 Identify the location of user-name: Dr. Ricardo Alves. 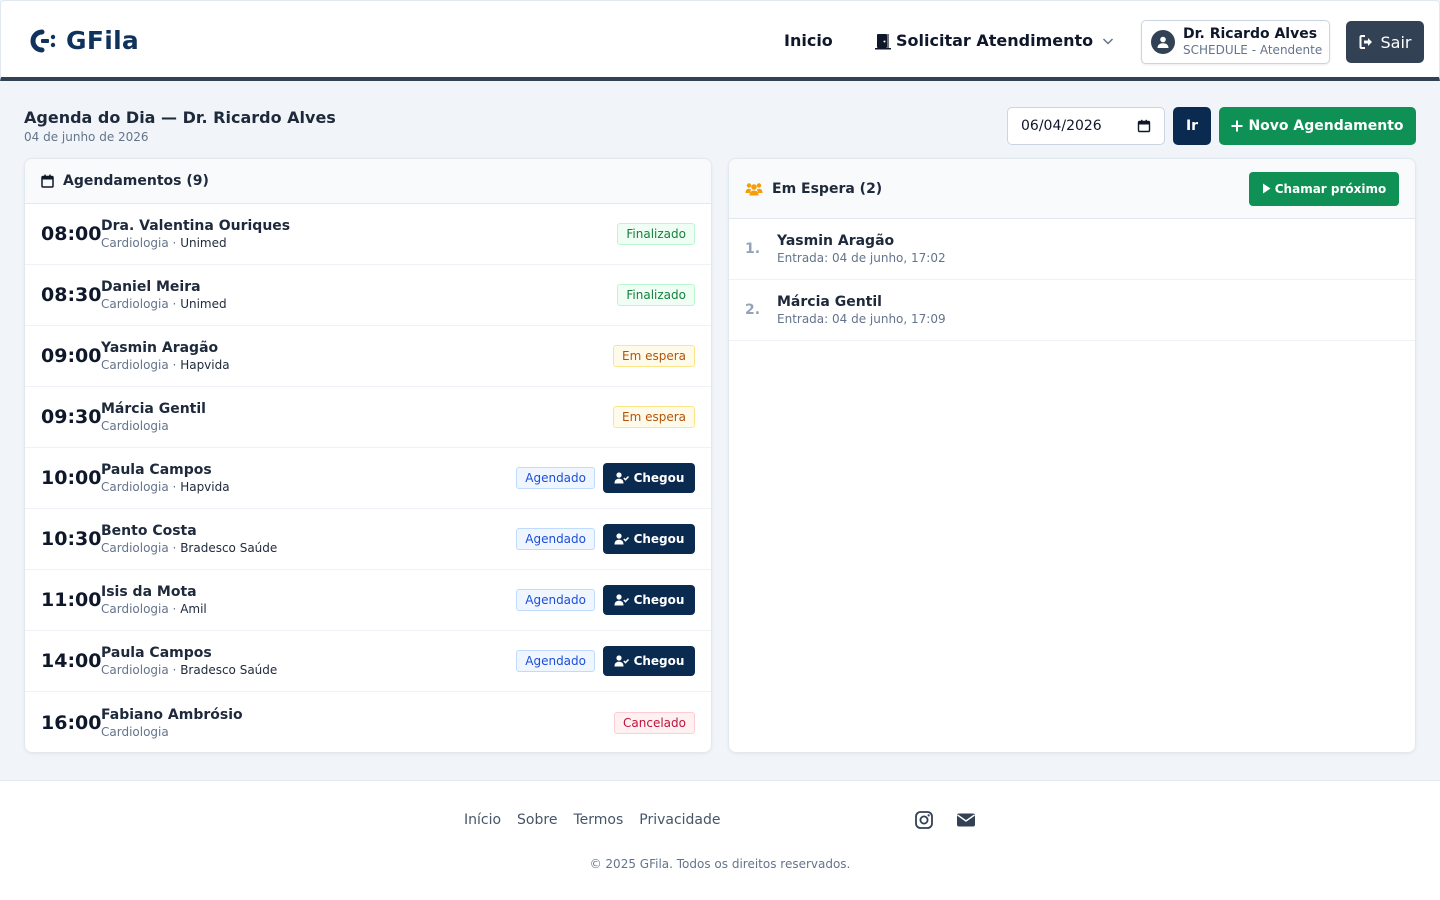
(1250, 34).